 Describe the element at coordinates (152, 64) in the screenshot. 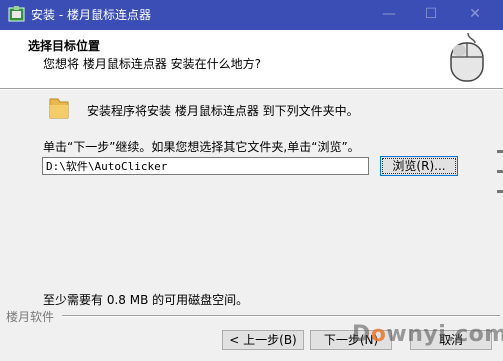

I see `page-subtitle: 您想将 楼月鼠标连点器 安装在什么地方?` at that location.